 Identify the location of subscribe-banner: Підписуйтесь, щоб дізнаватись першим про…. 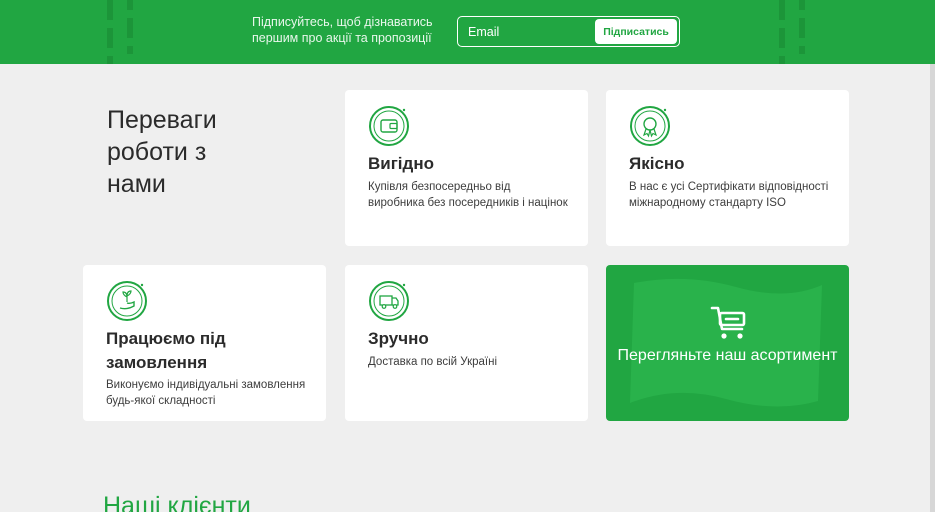
(467, 32).